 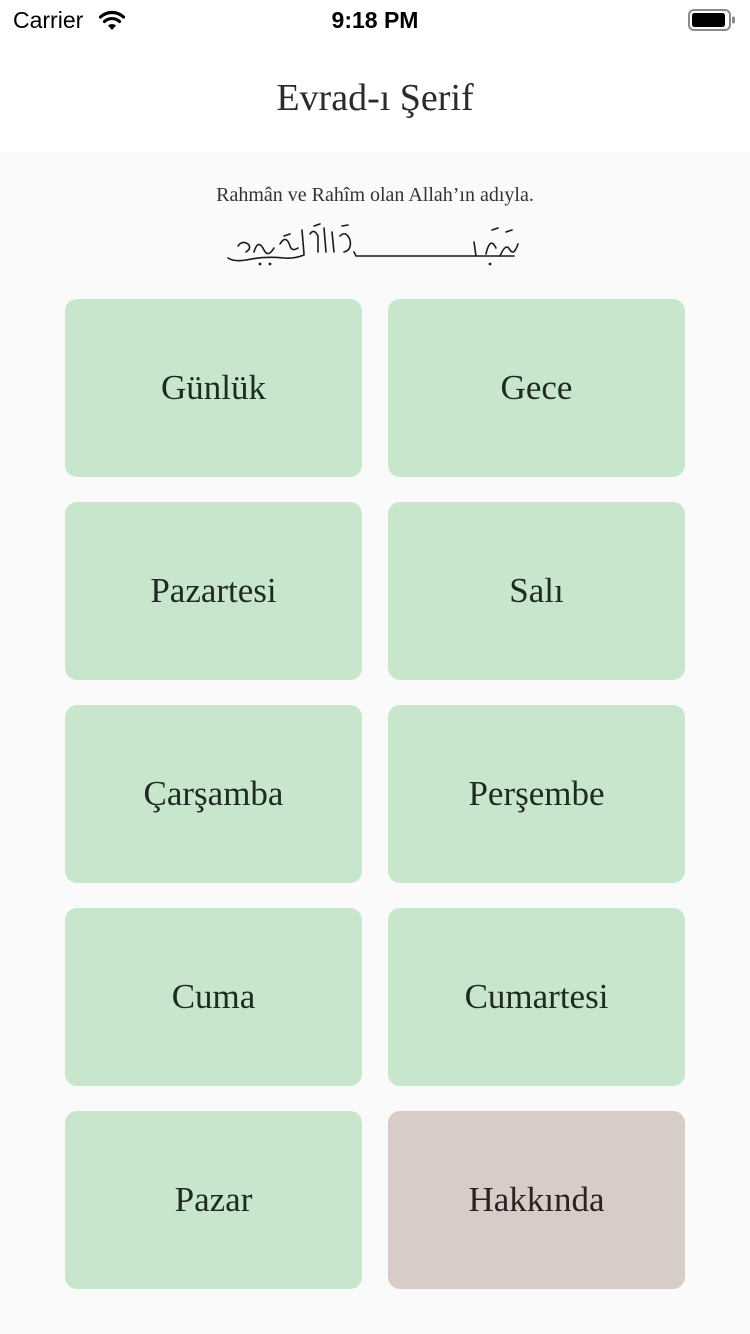 I want to click on besmele-calligraphy-icon, so click(x=373, y=244).